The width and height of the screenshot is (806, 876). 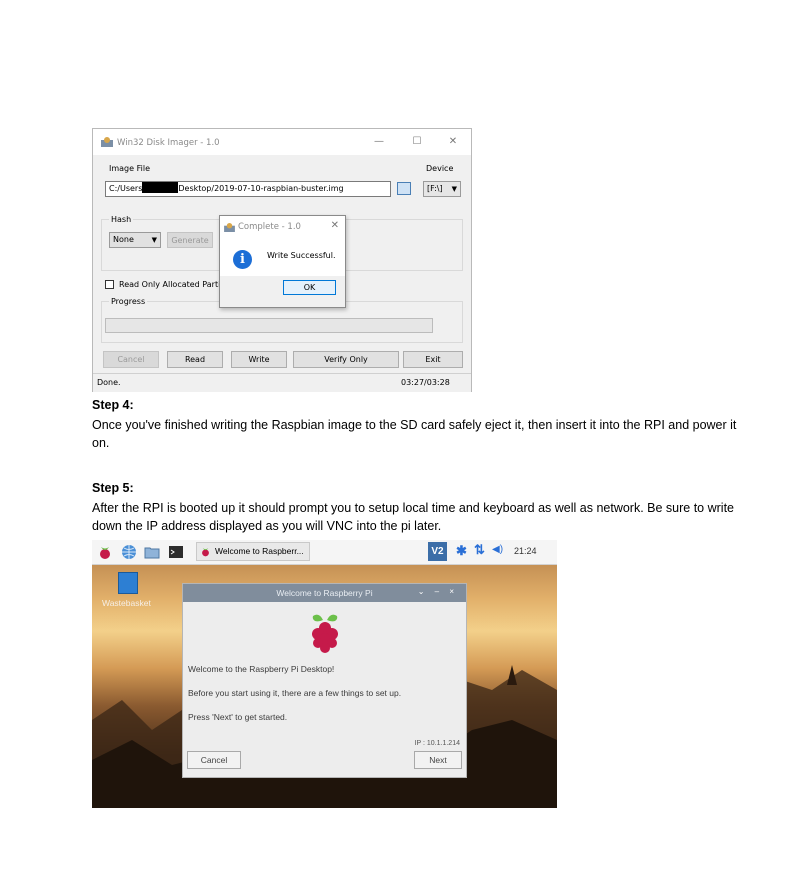 What do you see at coordinates (109, 382) in the screenshot?
I see `status-text: Done.` at bounding box center [109, 382].